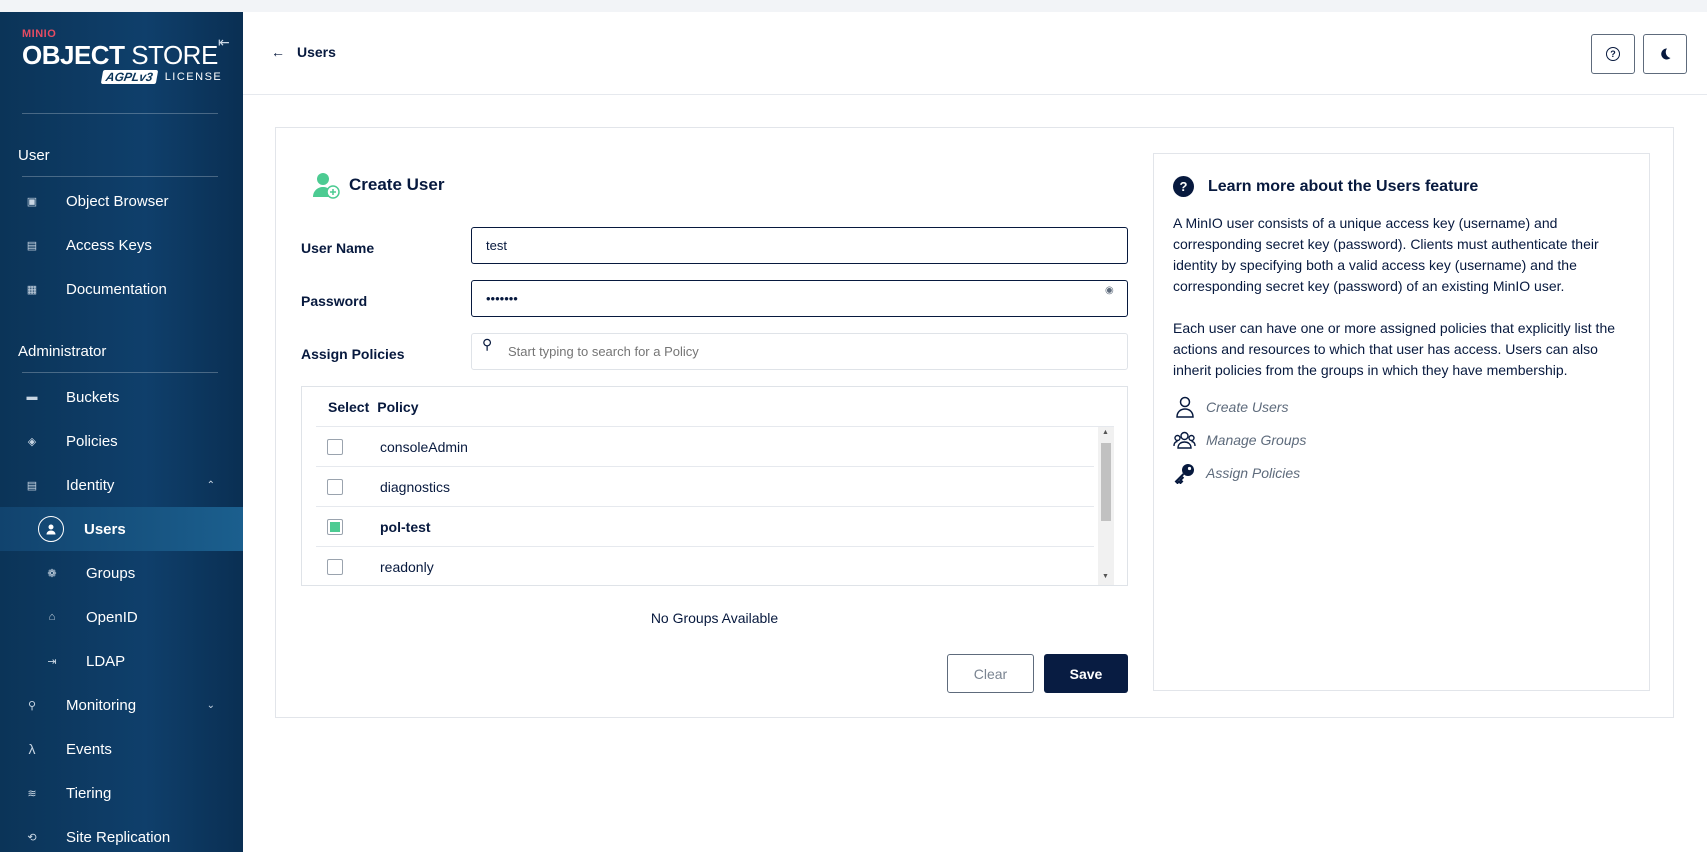  I want to click on page-header: ← Users ?, so click(975, 53).